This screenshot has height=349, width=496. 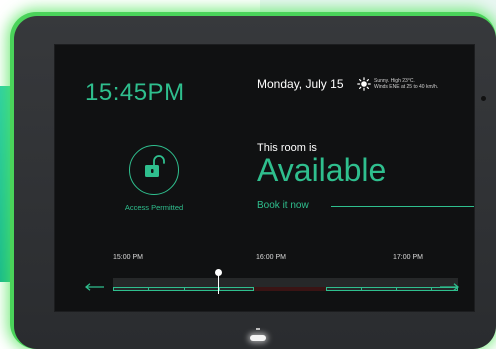 What do you see at coordinates (322, 170) in the screenshot?
I see `room-status: Available` at bounding box center [322, 170].